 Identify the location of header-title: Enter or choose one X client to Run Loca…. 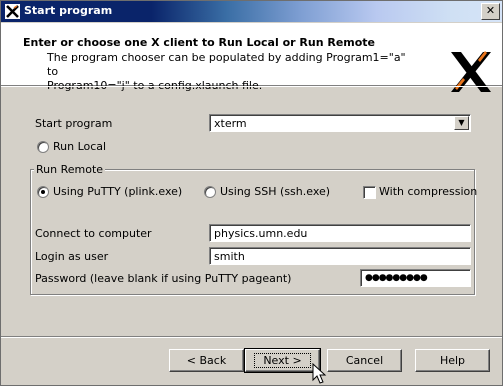
(199, 42).